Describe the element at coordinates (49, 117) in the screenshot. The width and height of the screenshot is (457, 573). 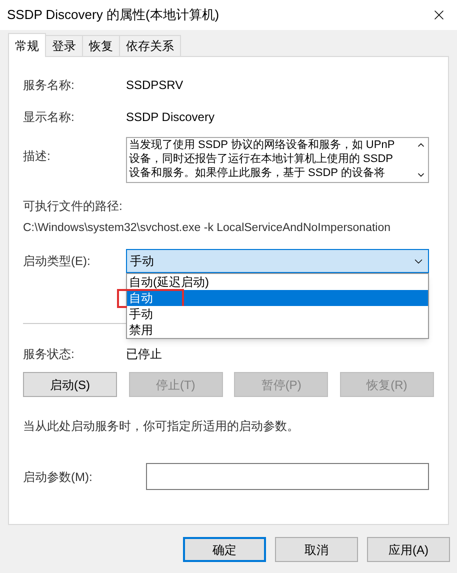
I see `field-label: 显示名称:` at that location.